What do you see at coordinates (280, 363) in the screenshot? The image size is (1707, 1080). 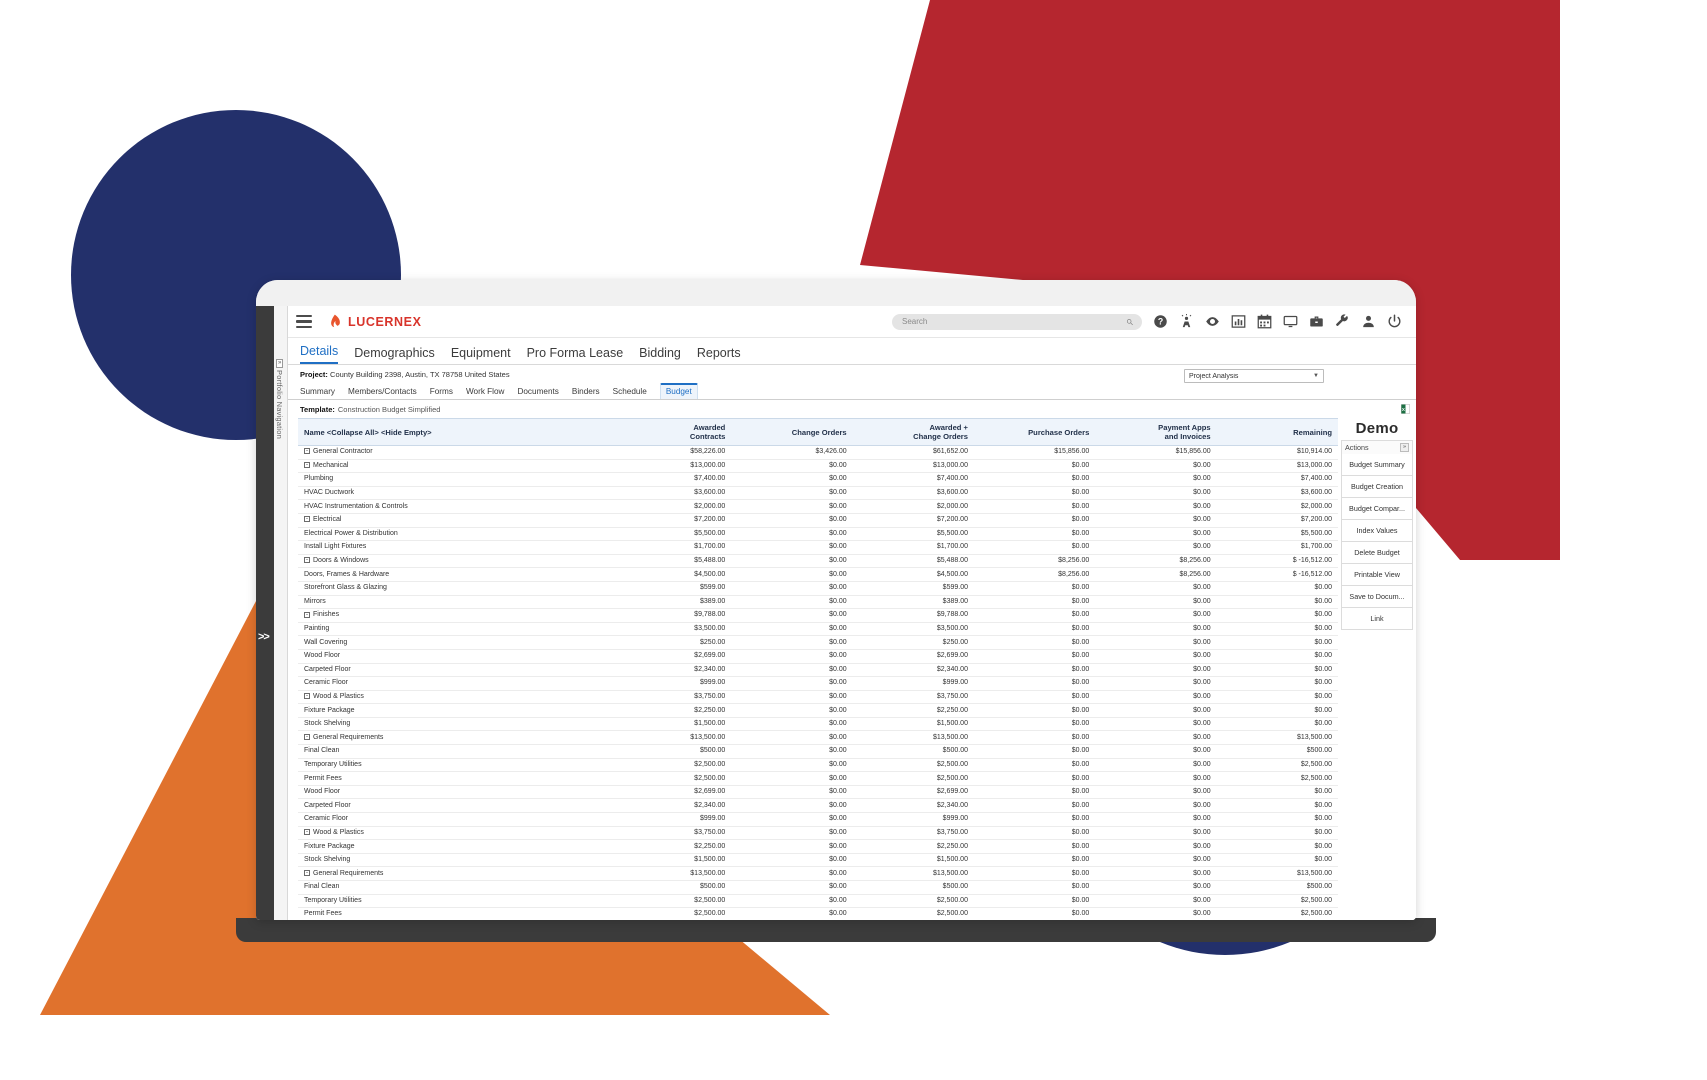 I see `expand-nav-icon: »` at bounding box center [280, 363].